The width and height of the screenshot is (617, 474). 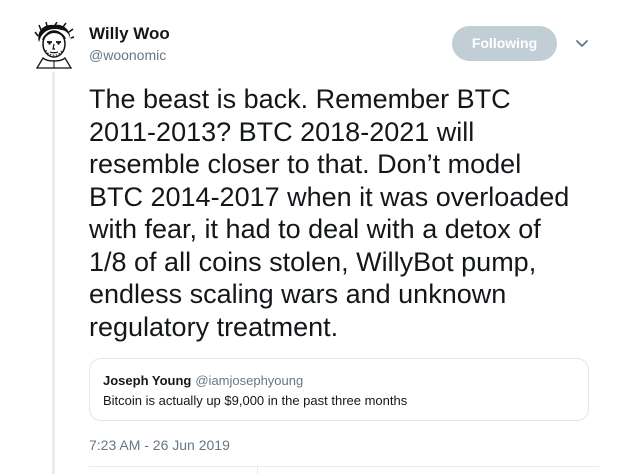 I want to click on quoted-author-name: Joseph Young, so click(x=147, y=380).